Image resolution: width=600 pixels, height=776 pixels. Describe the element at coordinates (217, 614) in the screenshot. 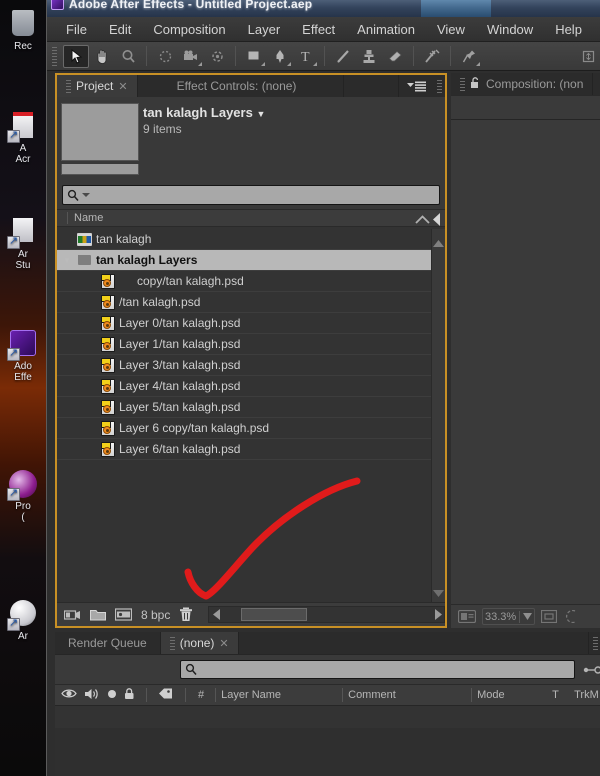

I see `scroll-left-icon` at that location.